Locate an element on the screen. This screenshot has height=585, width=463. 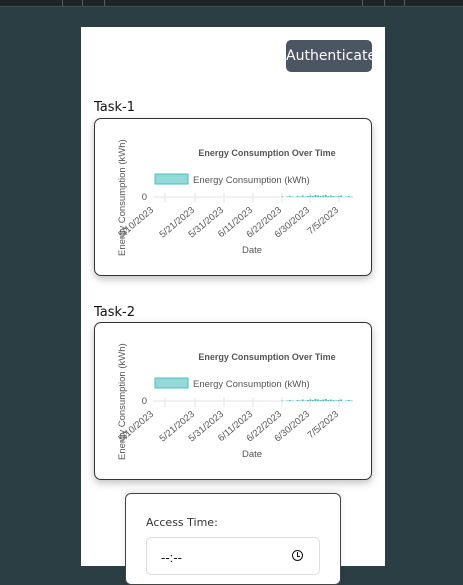
access-time-label: Access Time: is located at coordinates (182, 522).